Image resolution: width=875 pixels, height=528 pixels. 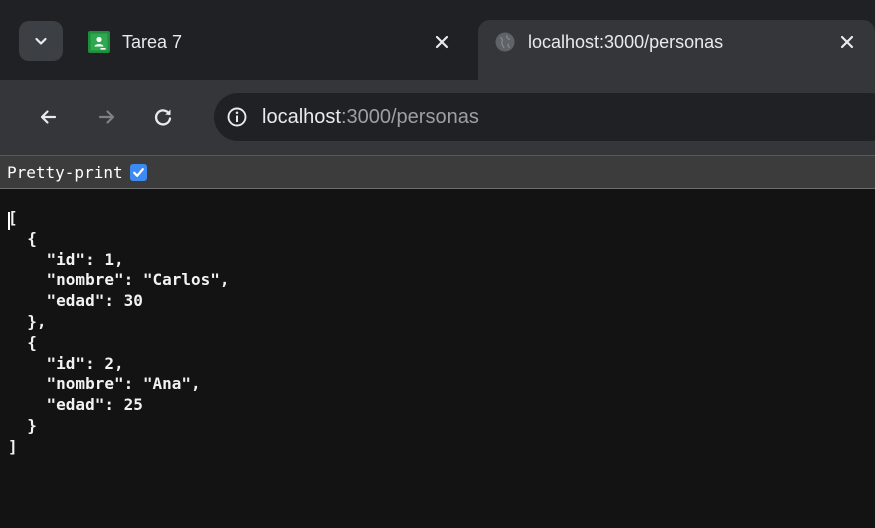 I want to click on reload-icon, so click(x=163, y=117).